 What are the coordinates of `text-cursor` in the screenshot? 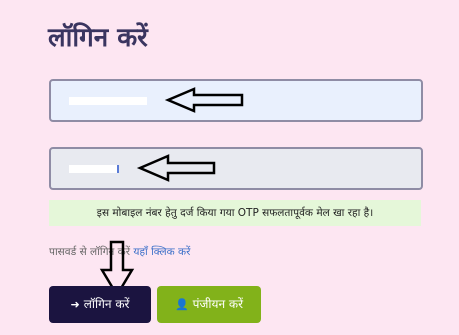 It's located at (118, 169).